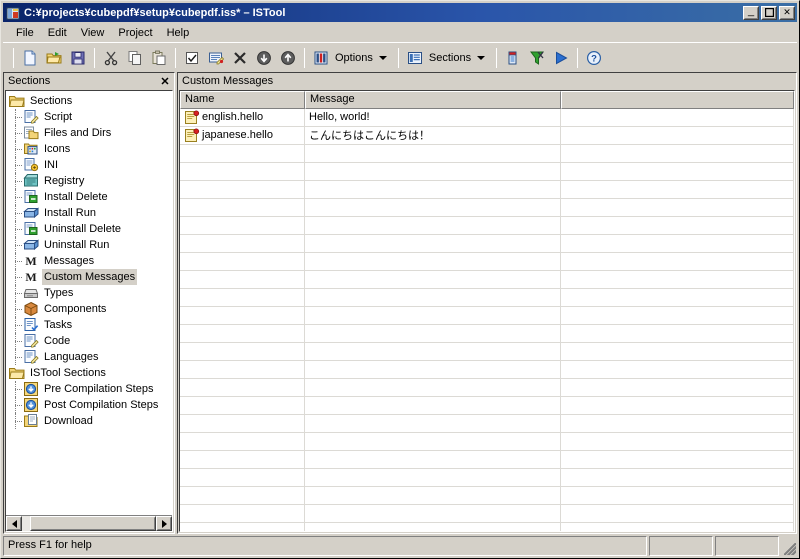  What do you see at coordinates (90, 229) in the screenshot?
I see `tree-item-uninstall-delete: Uninstall Delete` at bounding box center [90, 229].